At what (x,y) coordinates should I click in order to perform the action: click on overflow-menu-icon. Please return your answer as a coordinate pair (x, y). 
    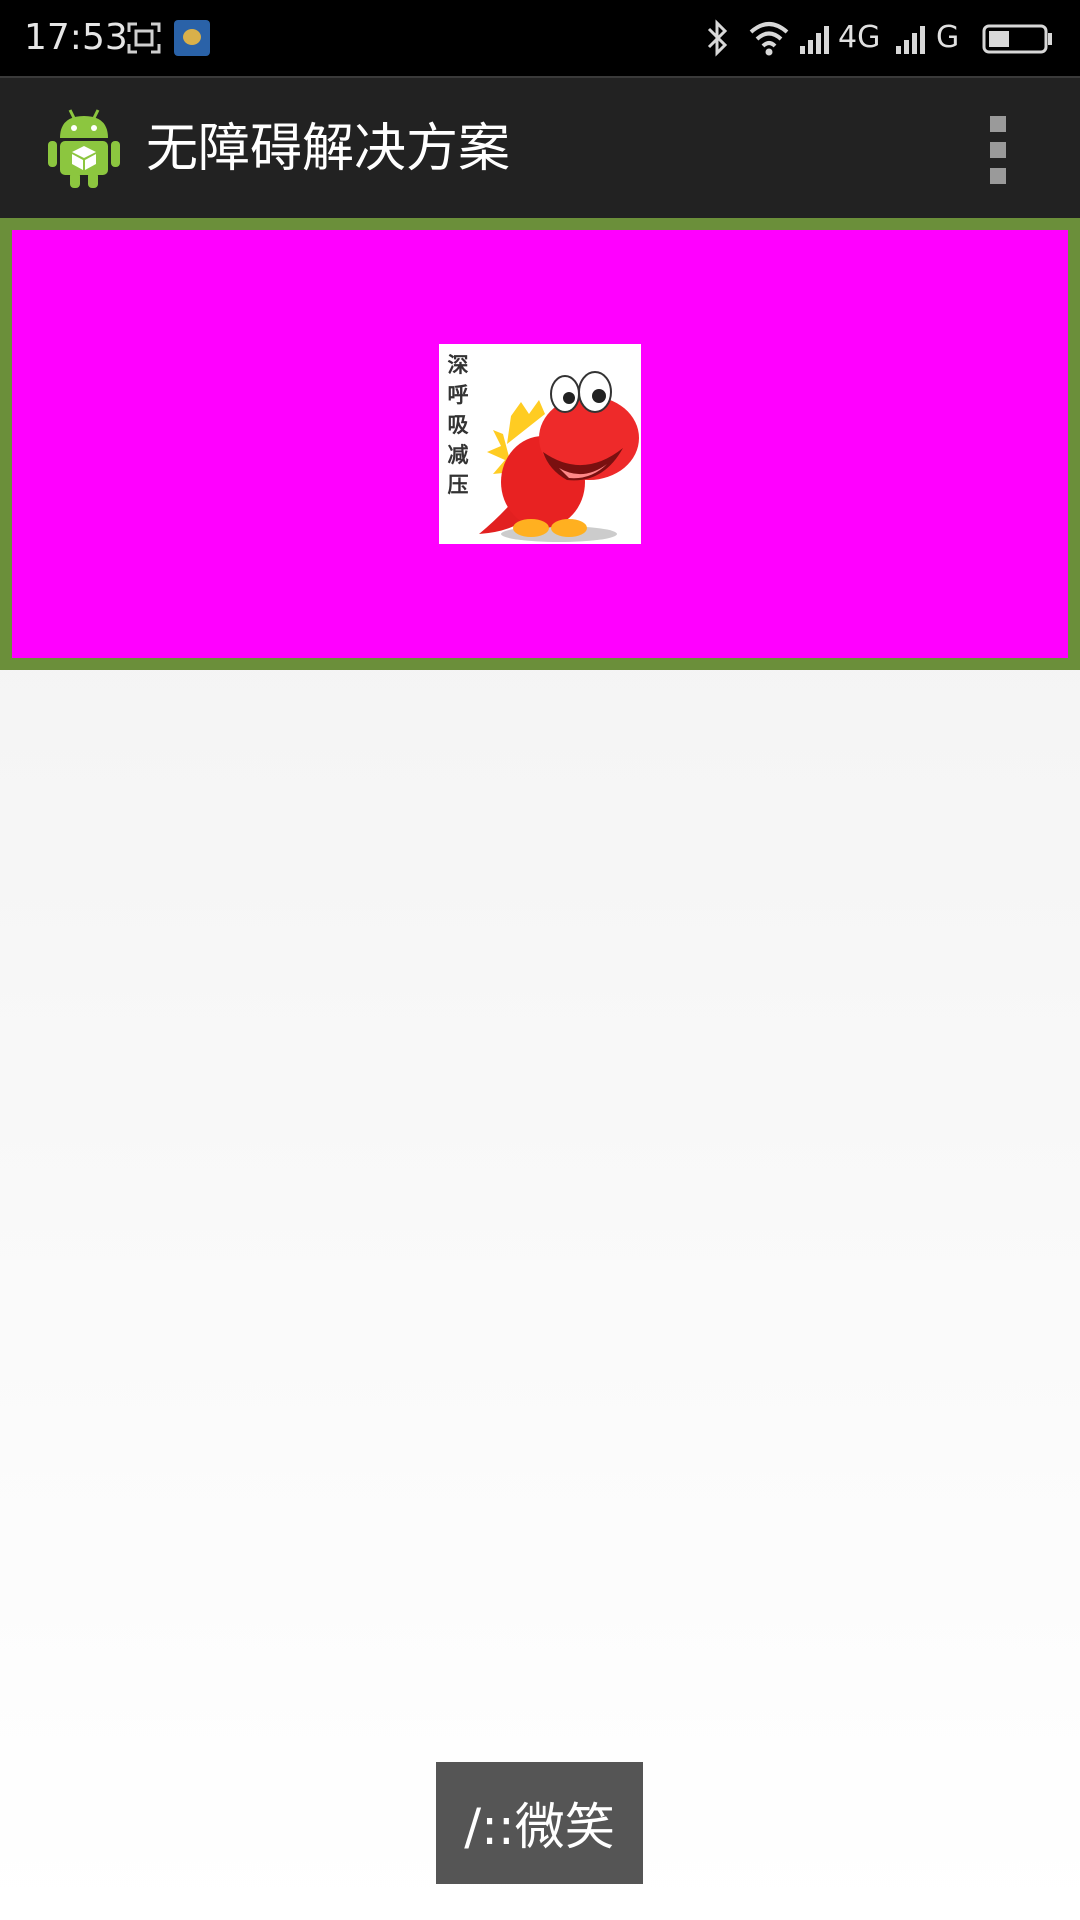
    Looking at the image, I should click on (998, 150).